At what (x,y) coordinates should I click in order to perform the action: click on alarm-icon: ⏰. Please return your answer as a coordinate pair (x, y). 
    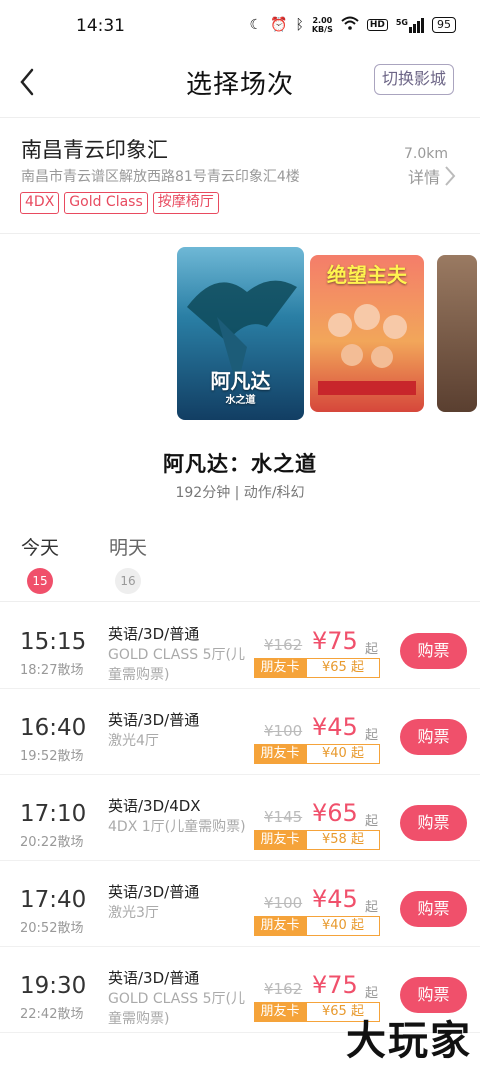
    Looking at the image, I should click on (279, 25).